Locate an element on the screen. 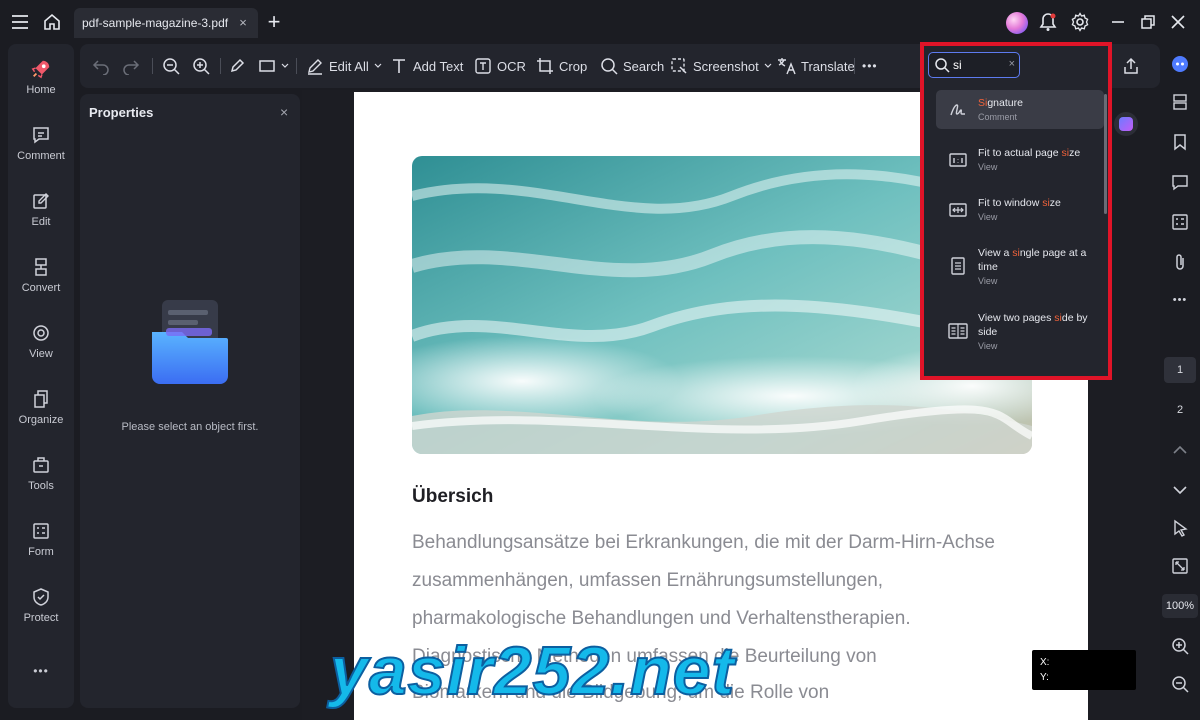  search-clear-icon: × is located at coordinates (1012, 64).